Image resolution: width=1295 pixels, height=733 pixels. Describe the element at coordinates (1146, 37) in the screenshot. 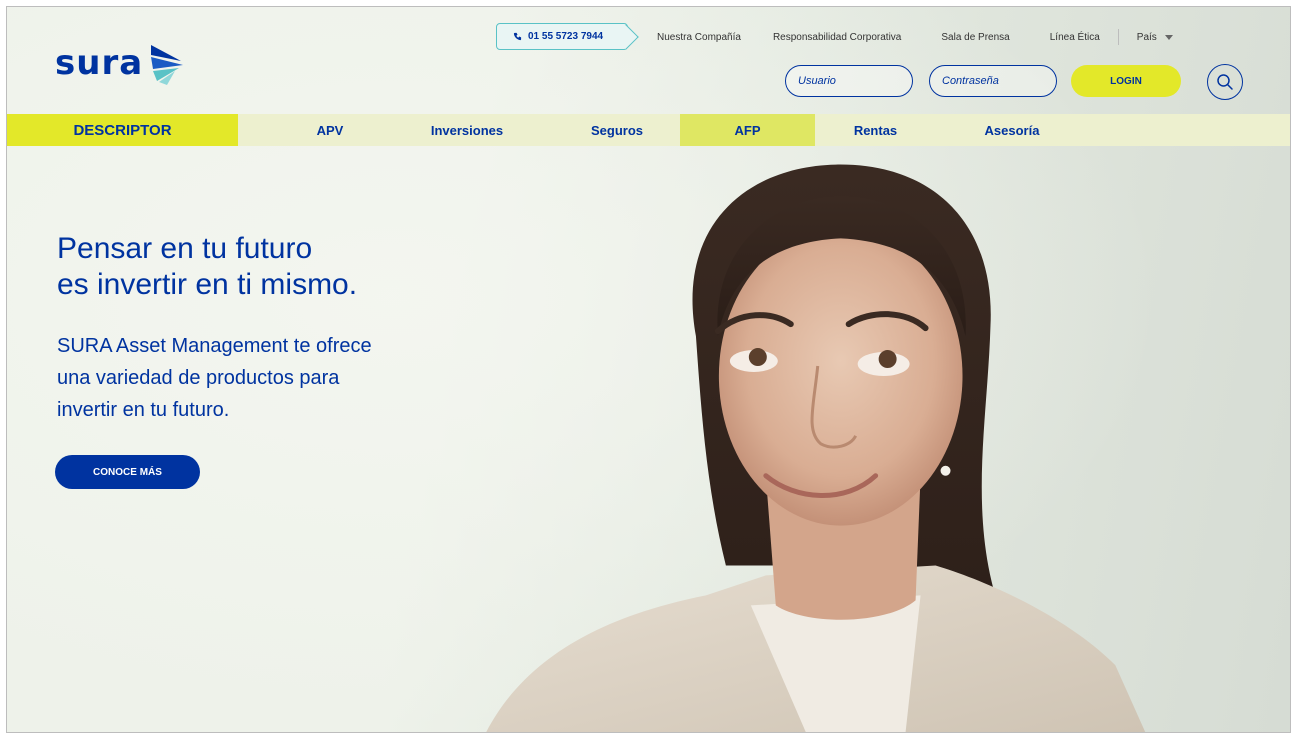

I see `country-label: País` at that location.